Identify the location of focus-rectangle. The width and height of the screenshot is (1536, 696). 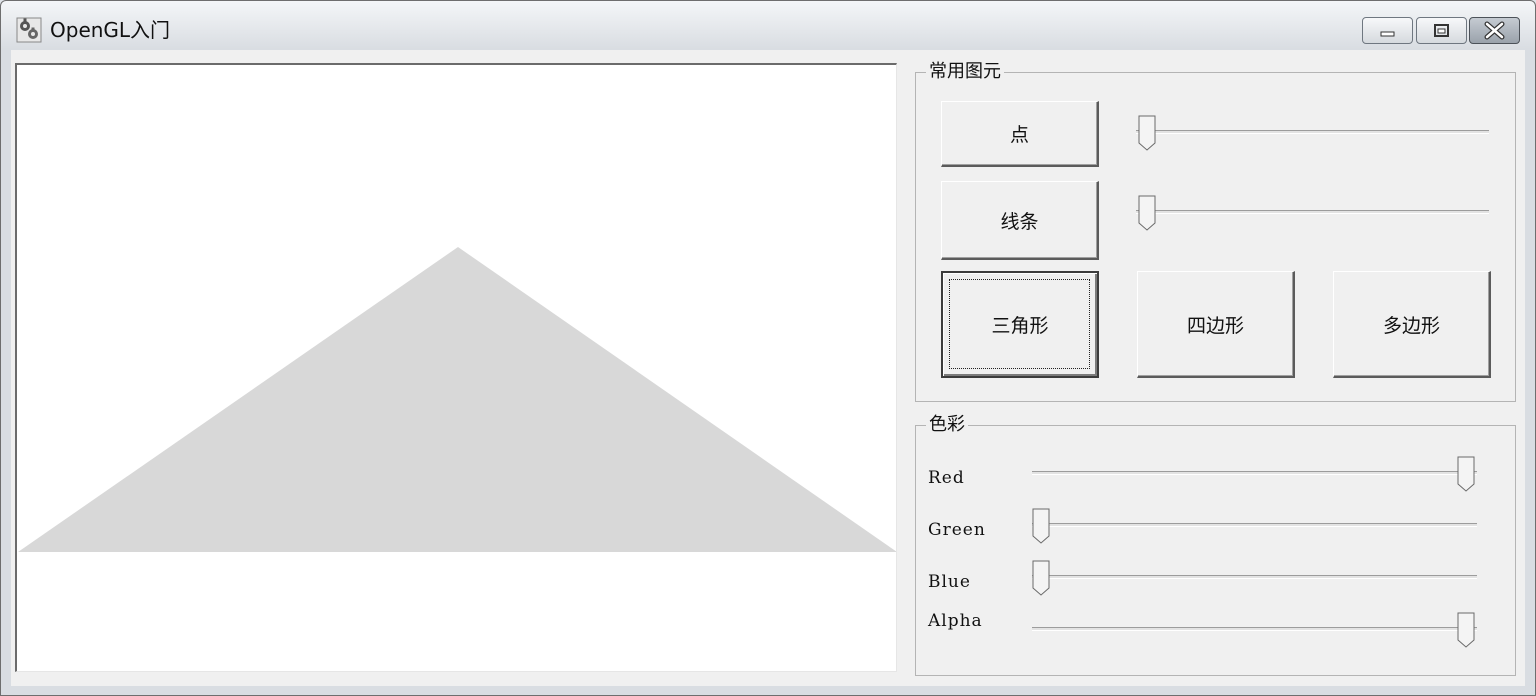
(1019, 324).